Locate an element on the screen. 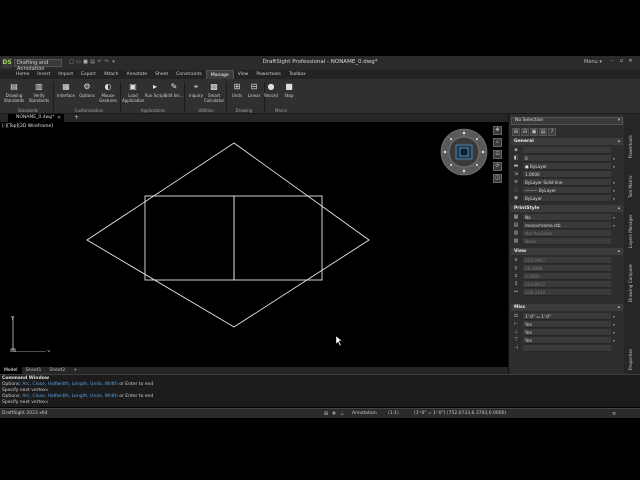 Image resolution: width=640 pixels, height=480 pixels. grid-icon: # is located at coordinates (334, 414).